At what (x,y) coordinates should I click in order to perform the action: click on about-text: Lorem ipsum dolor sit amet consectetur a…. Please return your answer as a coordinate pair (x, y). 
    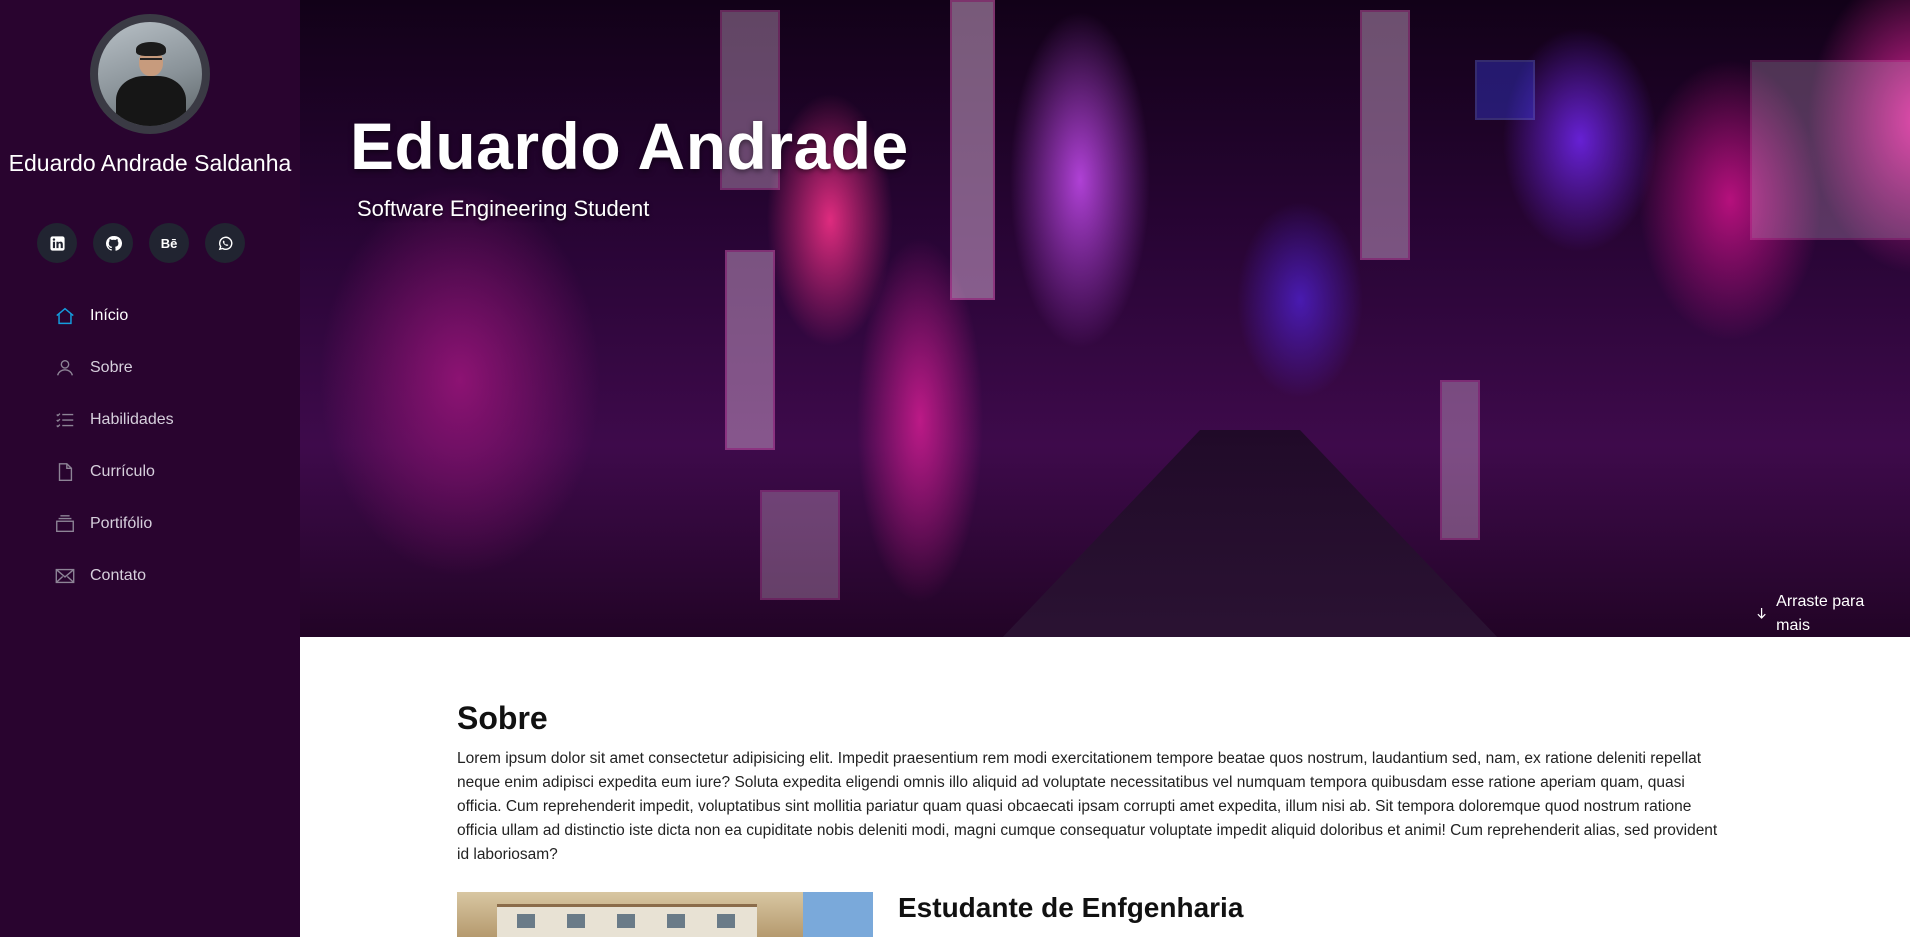
    Looking at the image, I should click on (1087, 806).